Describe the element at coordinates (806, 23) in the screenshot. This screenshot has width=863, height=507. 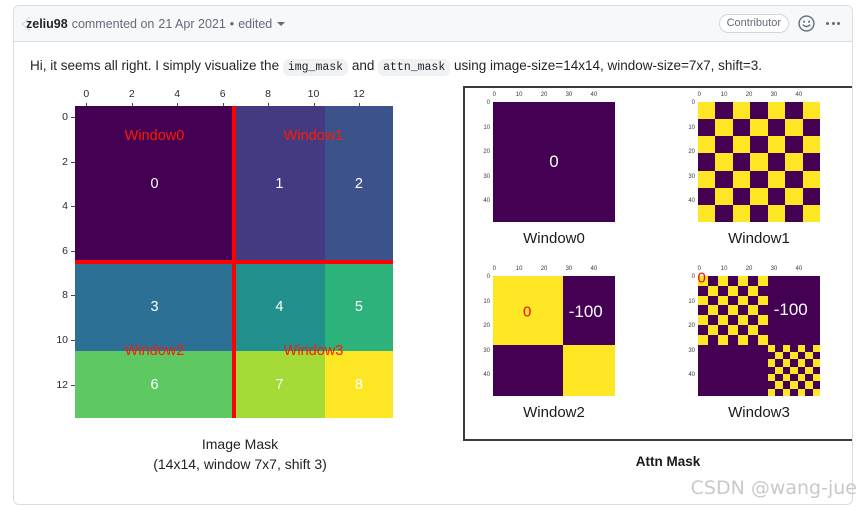
I see `smiley-icon` at that location.